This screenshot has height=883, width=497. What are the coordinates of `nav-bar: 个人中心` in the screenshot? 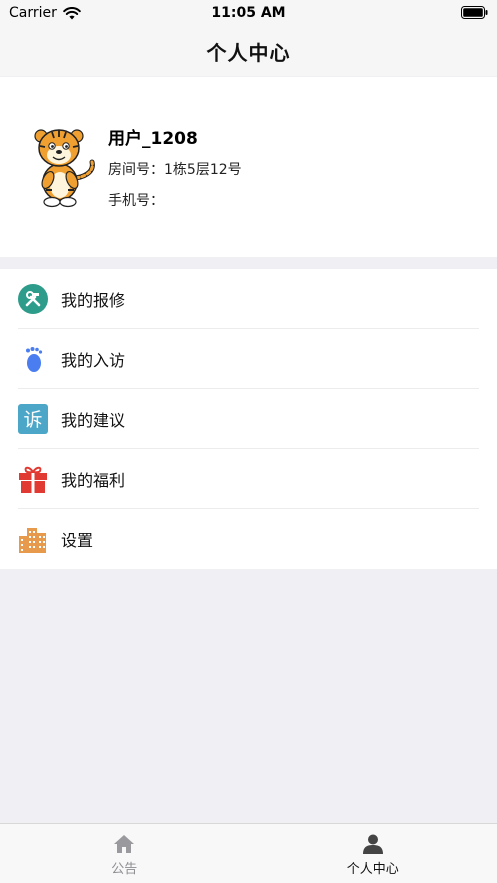 It's located at (248, 51).